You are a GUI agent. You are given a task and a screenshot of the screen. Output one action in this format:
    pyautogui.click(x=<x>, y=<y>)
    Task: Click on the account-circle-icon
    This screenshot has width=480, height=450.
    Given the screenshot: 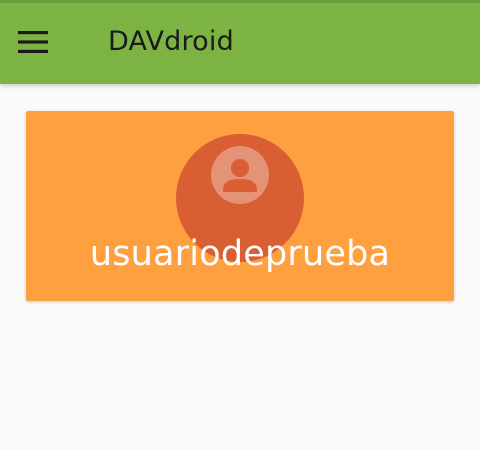 What is the action you would take?
    pyautogui.click(x=240, y=175)
    